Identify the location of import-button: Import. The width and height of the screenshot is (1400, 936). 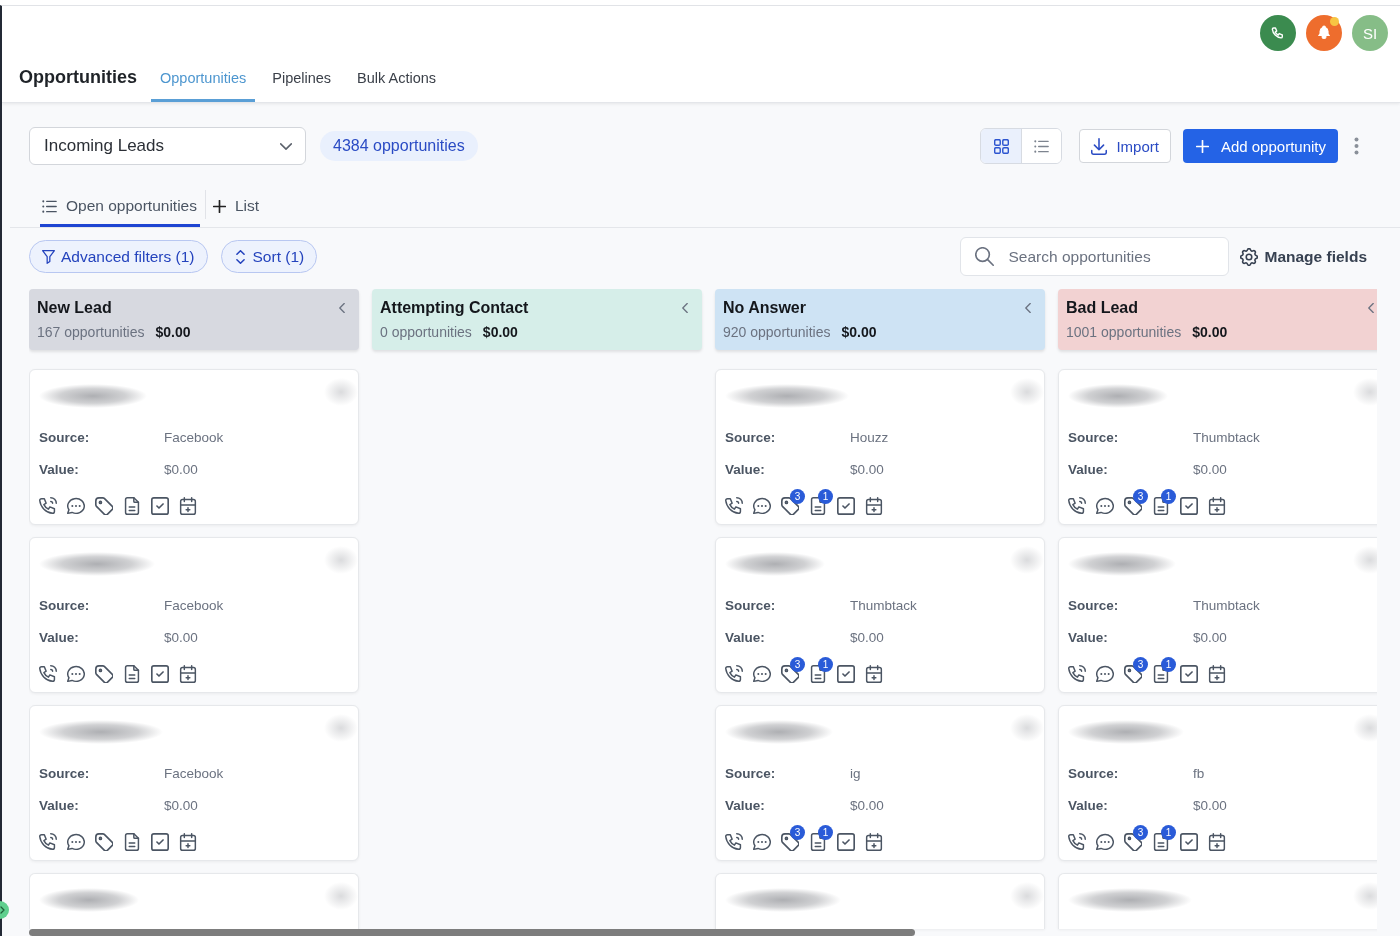
(1125, 146).